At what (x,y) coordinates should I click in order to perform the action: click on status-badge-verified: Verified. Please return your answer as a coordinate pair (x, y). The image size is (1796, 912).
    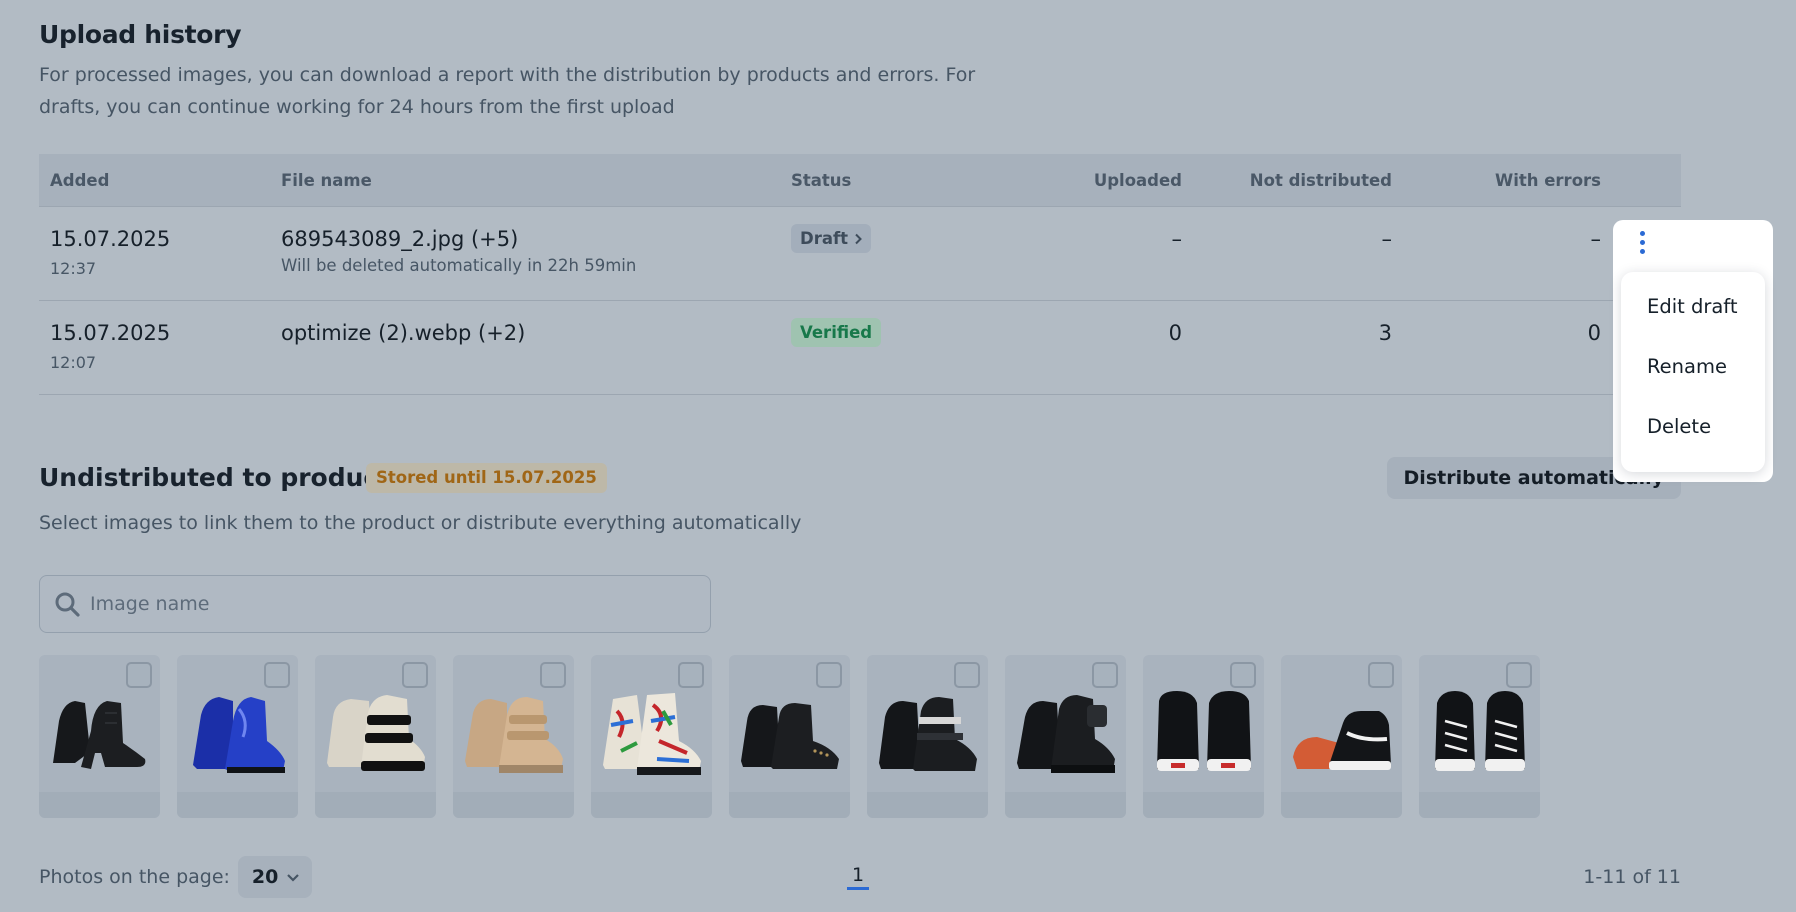
    Looking at the image, I should click on (836, 332).